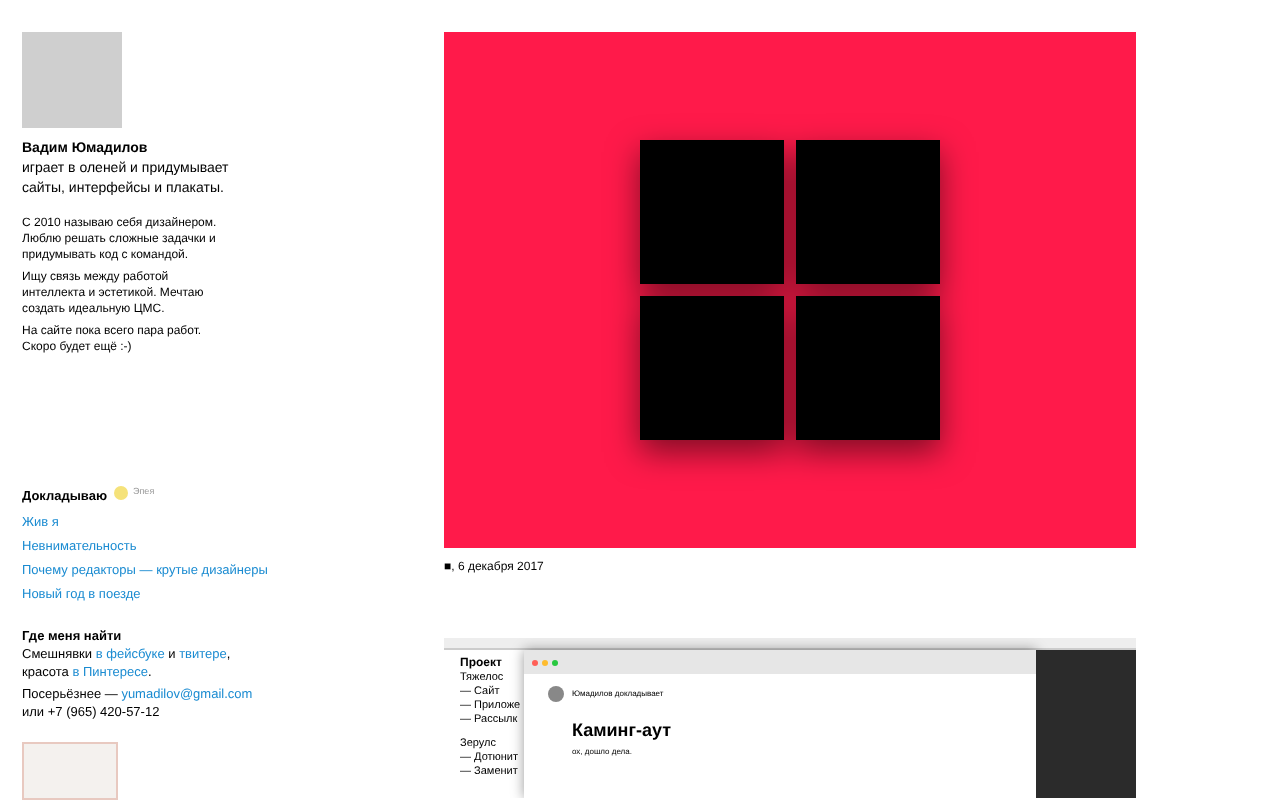  I want to click on card-thumbnail, so click(70, 771).